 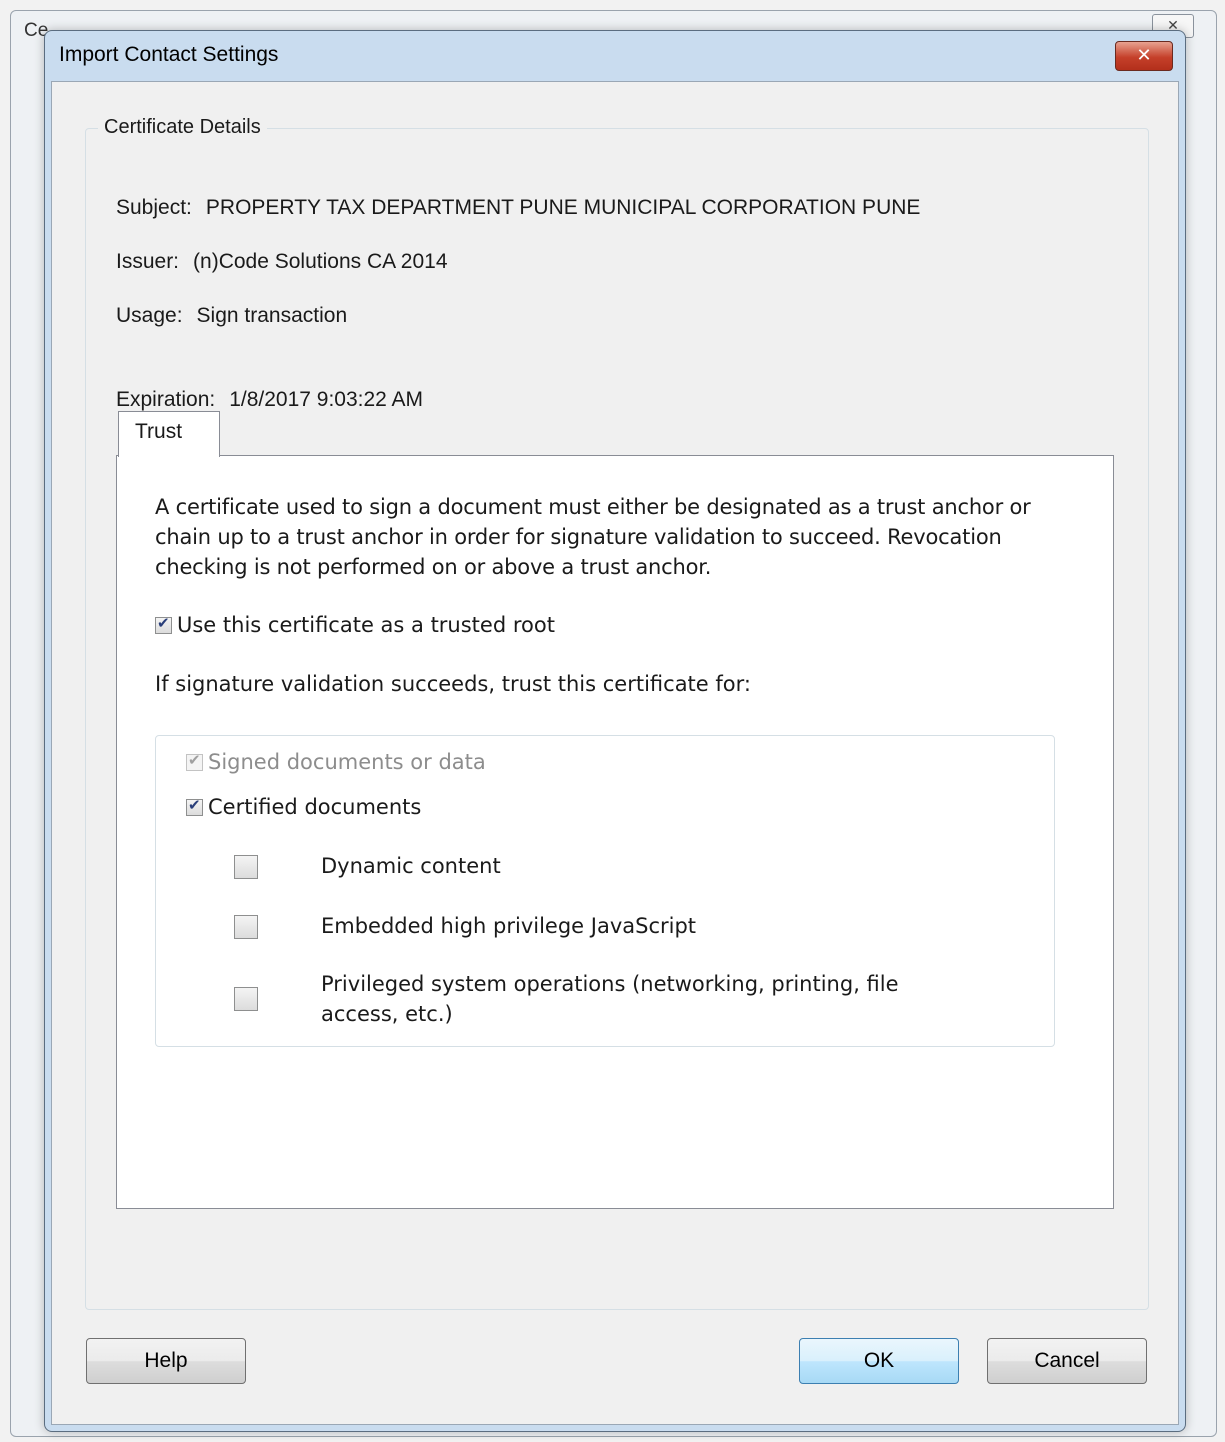 I want to click on ok-button: OK, so click(x=879, y=1361).